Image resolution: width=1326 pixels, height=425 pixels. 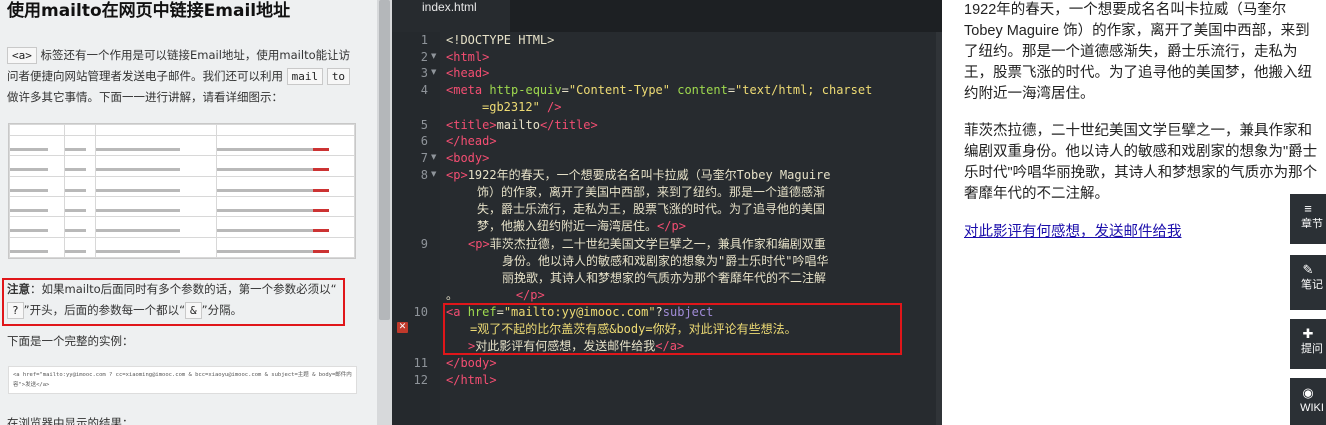 What do you see at coordinates (424, 73) in the screenshot?
I see `line-number: 3` at bounding box center [424, 73].